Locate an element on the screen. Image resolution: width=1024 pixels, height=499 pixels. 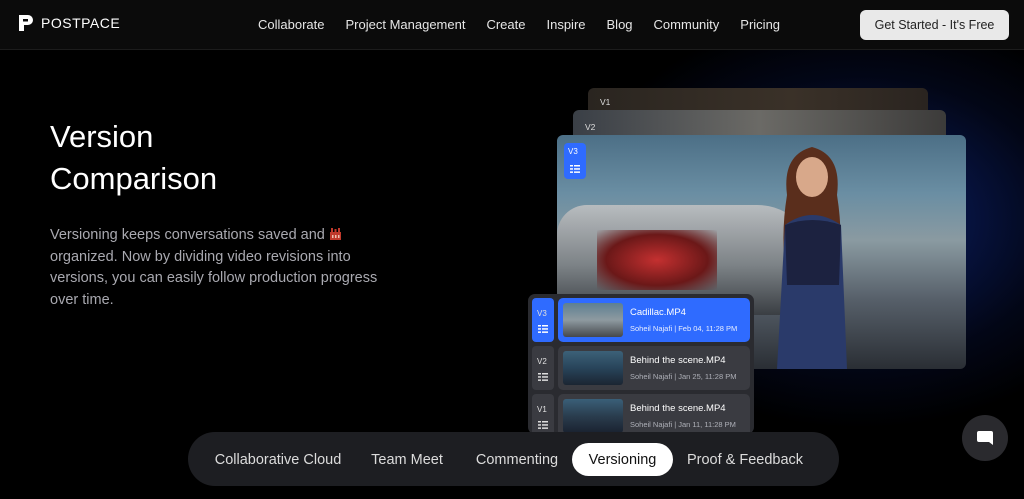
v3-badge-label: V3 is located at coordinates (573, 151).